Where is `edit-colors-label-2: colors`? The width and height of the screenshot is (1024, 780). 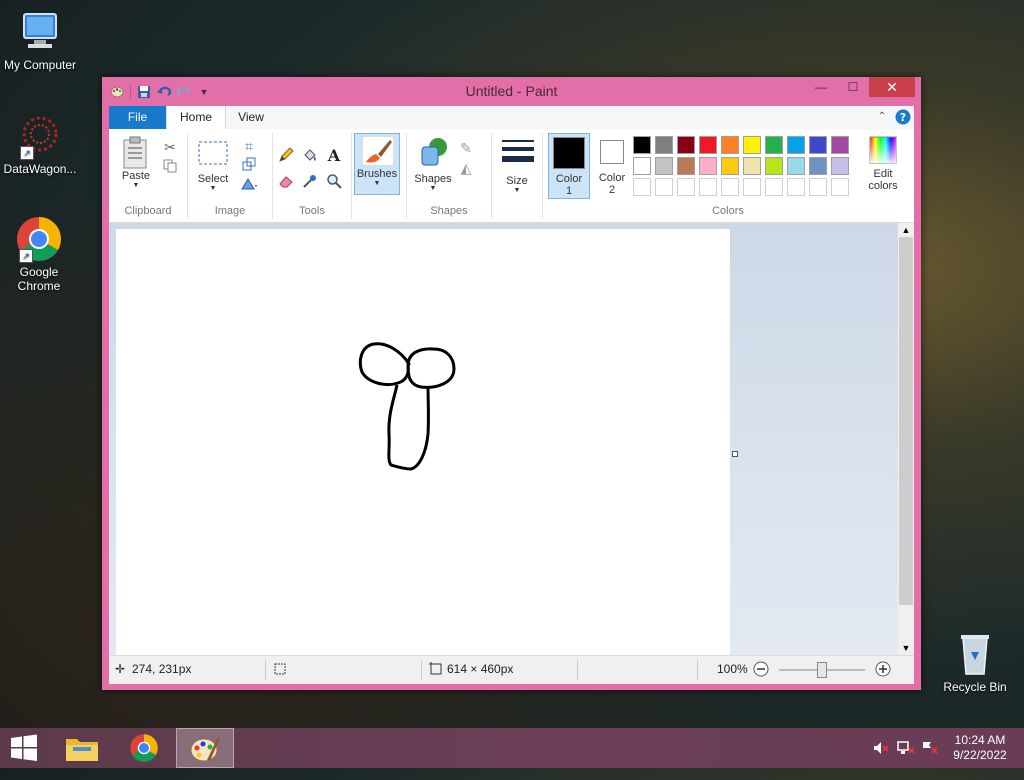 edit-colors-label-2: colors is located at coordinates (883, 186).